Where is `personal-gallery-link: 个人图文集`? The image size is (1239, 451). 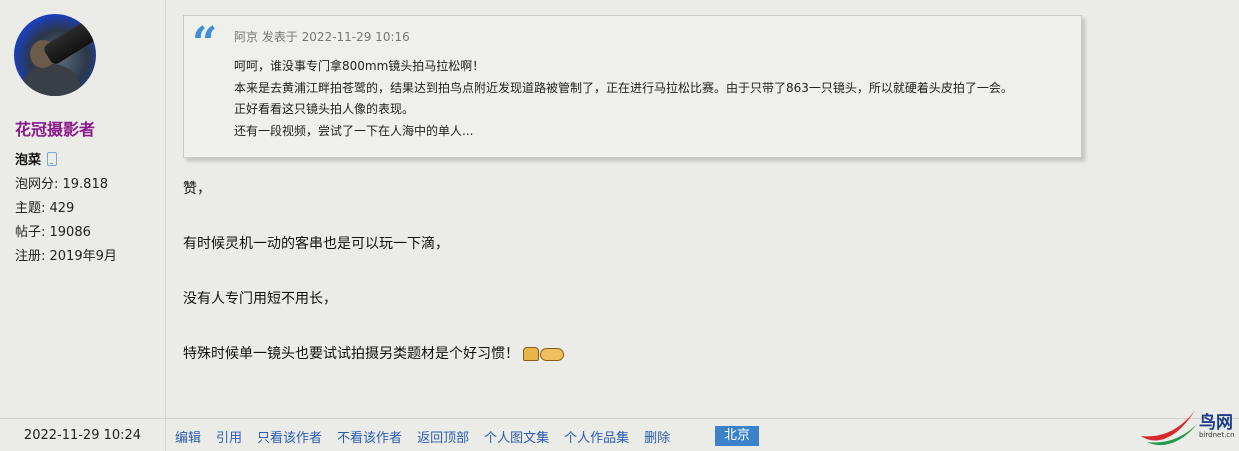 personal-gallery-link: 个人图文集 is located at coordinates (516, 436).